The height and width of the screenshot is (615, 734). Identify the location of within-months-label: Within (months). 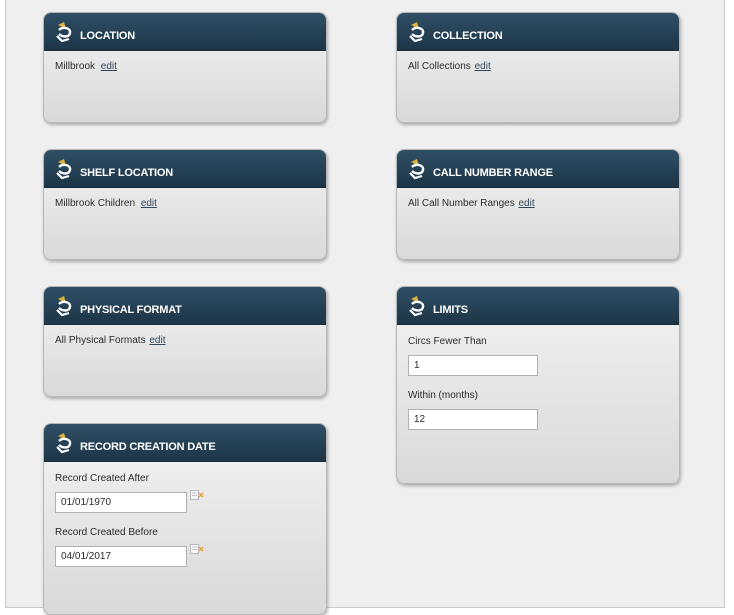
(443, 395).